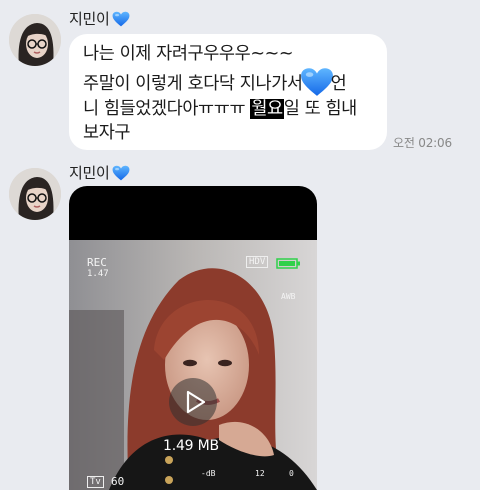 The height and width of the screenshot is (490, 480). What do you see at coordinates (97, 262) in the screenshot?
I see `rec-label: REC` at bounding box center [97, 262].